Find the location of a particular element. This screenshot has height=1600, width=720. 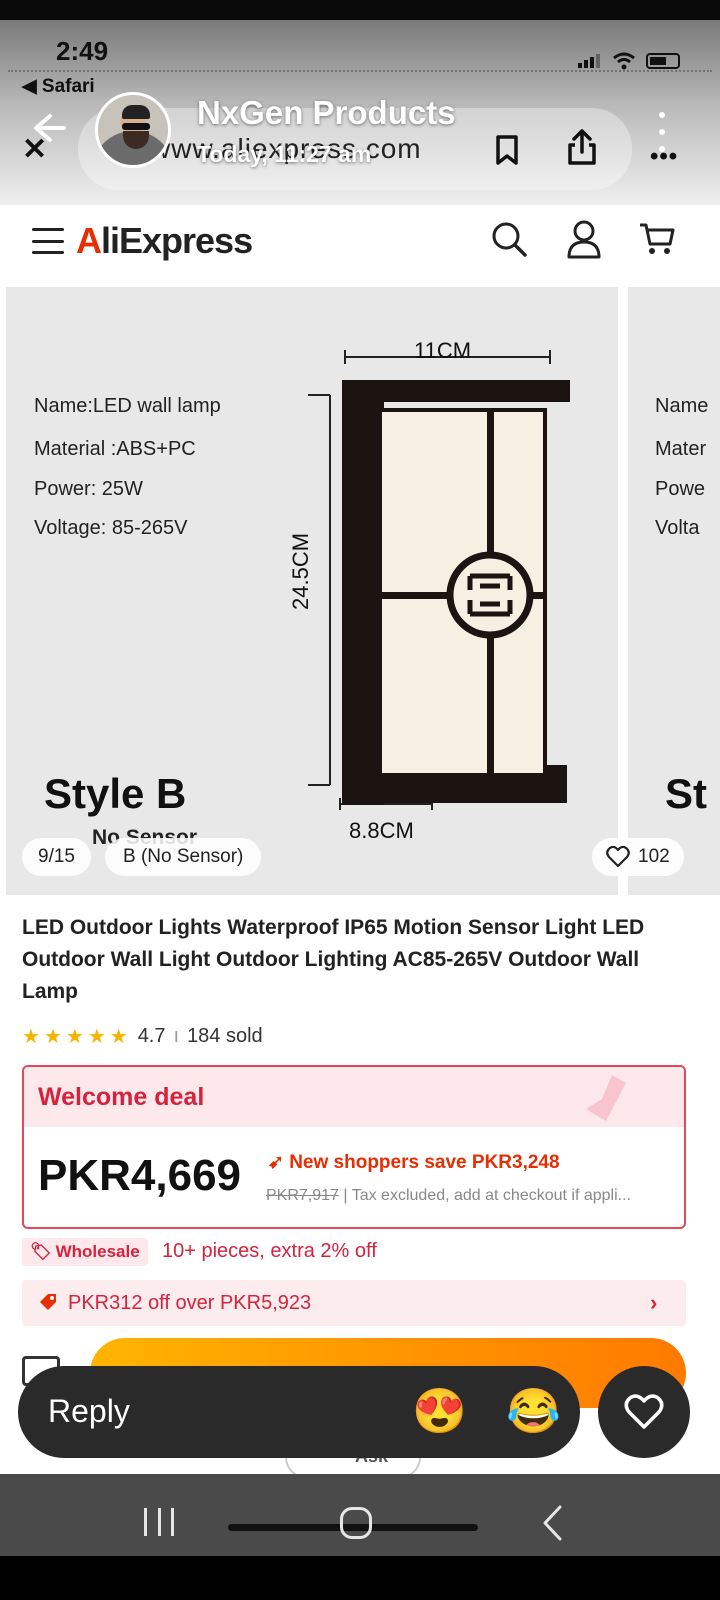

bottom-black-band is located at coordinates (360, 1578).